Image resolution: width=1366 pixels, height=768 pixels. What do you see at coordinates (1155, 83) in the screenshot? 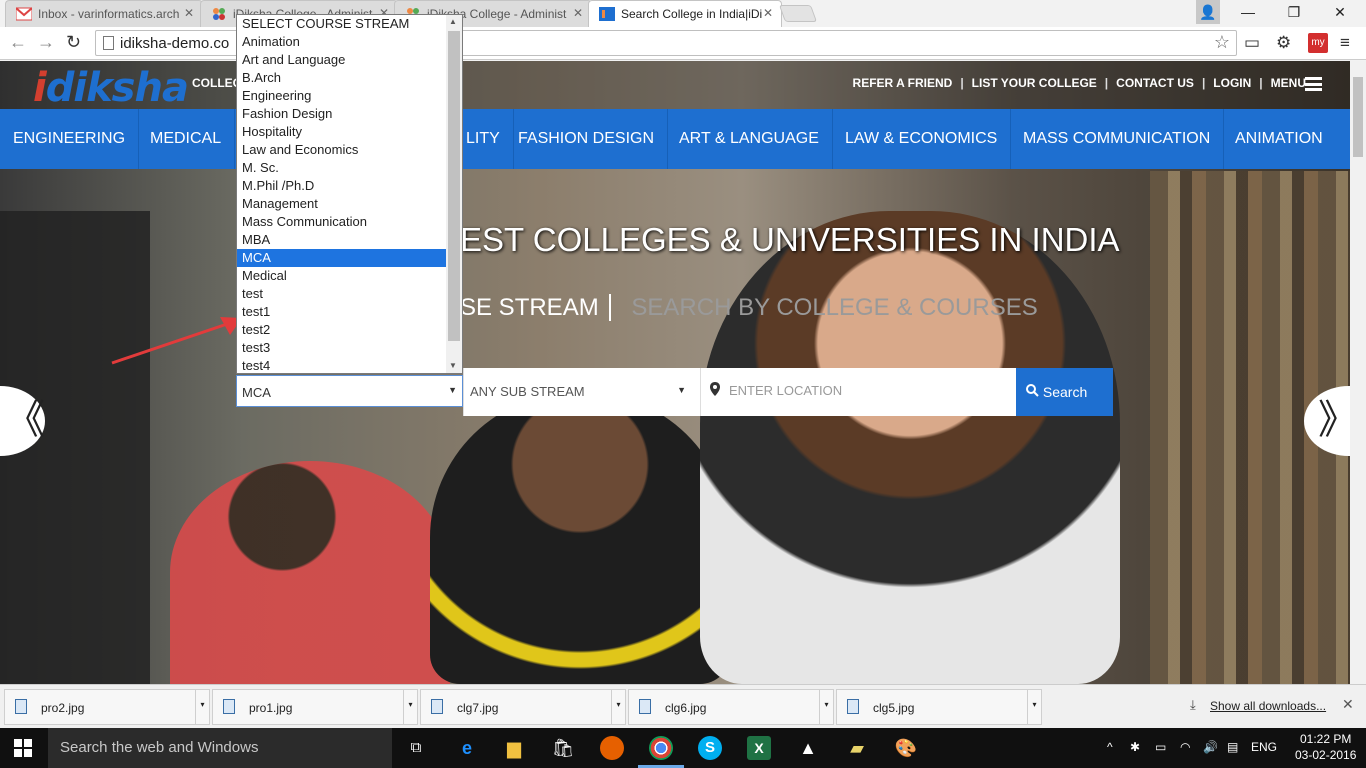
I see `contact-us-link: CONTACT US` at bounding box center [1155, 83].